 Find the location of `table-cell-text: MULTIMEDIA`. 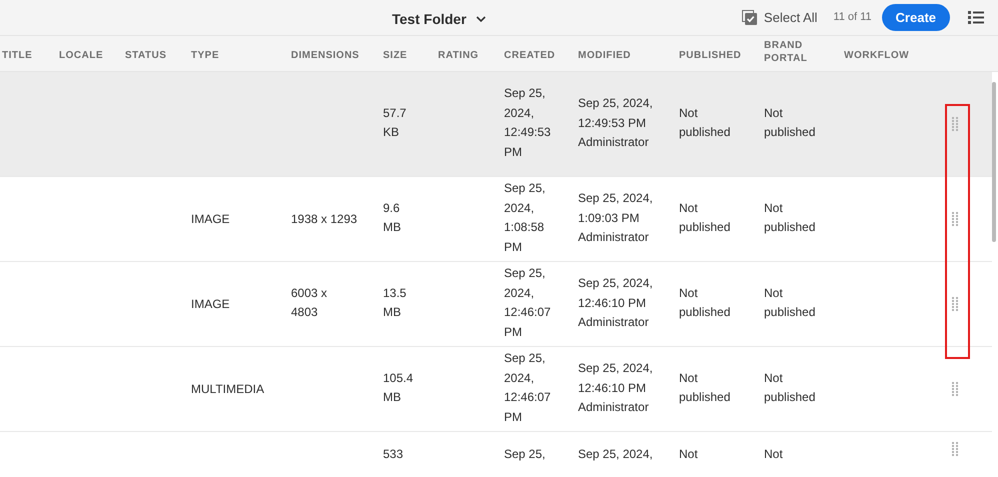

table-cell-text: MULTIMEDIA is located at coordinates (227, 389).